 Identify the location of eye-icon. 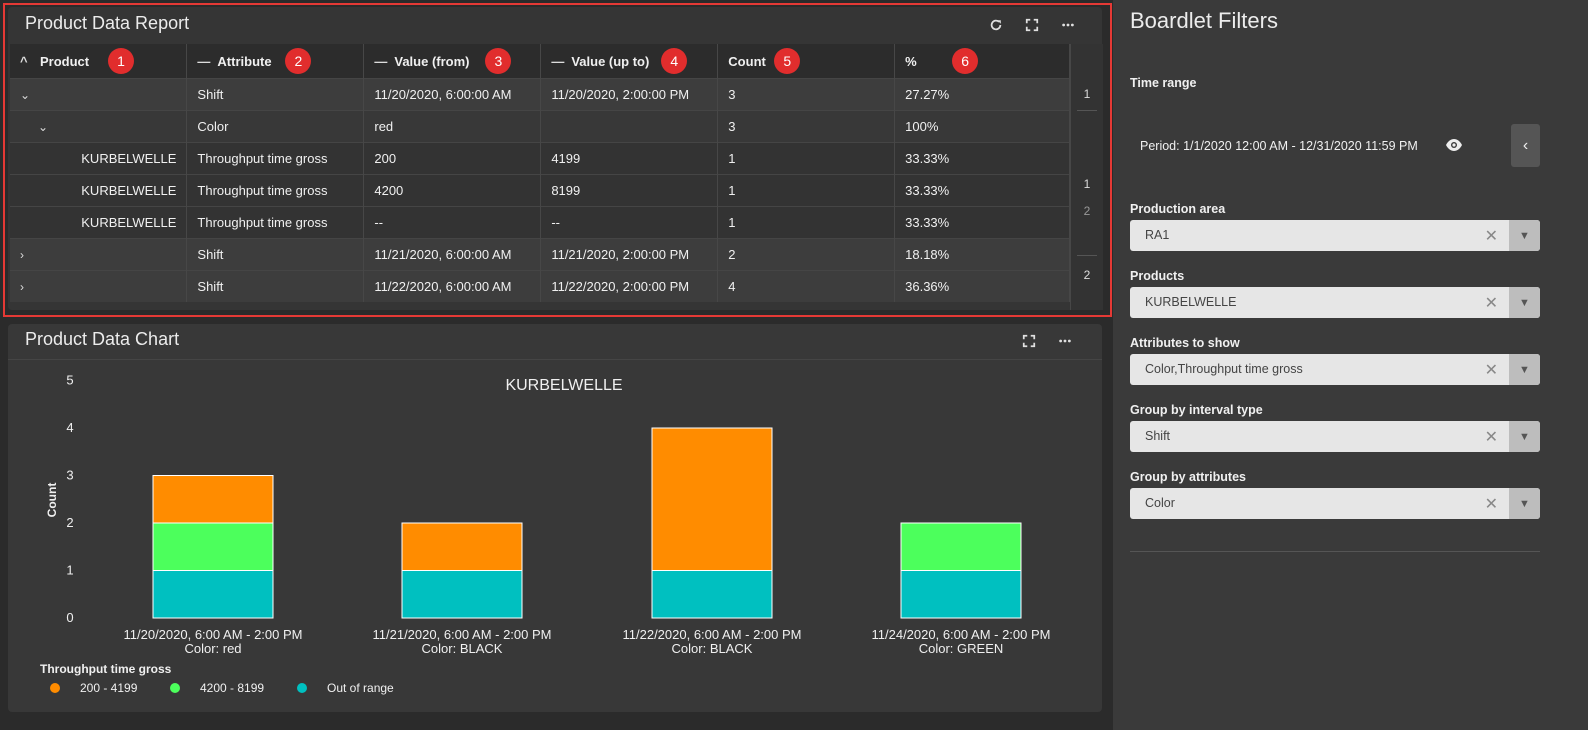
(1454, 145).